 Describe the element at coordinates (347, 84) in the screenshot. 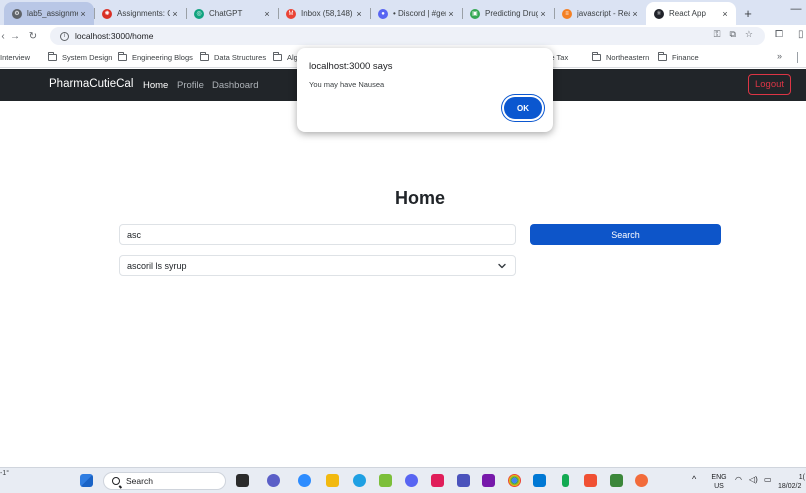

I see `alert-message: You may have Nausea` at that location.